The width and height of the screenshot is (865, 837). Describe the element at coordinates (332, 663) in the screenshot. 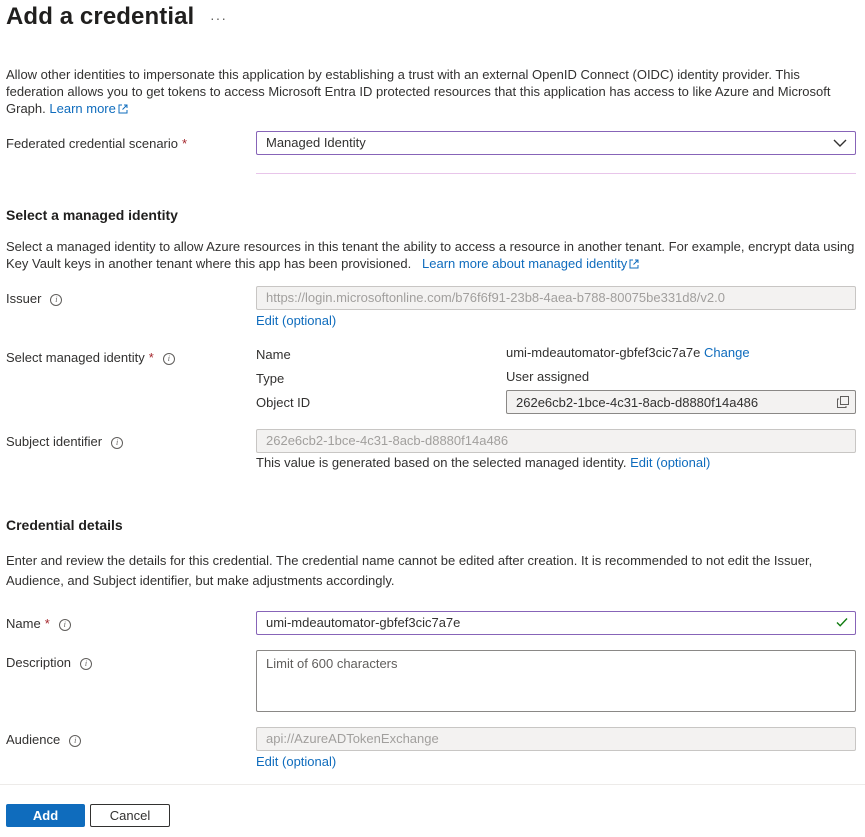

I see `description-placeholder: Limit of 600 characters` at that location.